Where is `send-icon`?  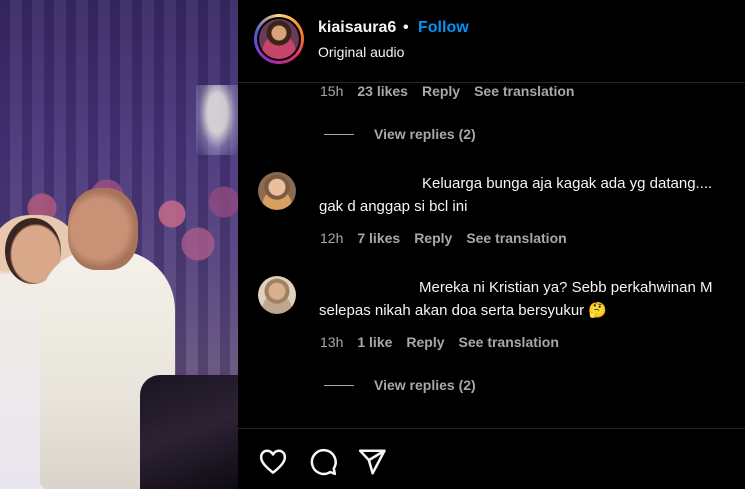
send-icon is located at coordinates (372, 462).